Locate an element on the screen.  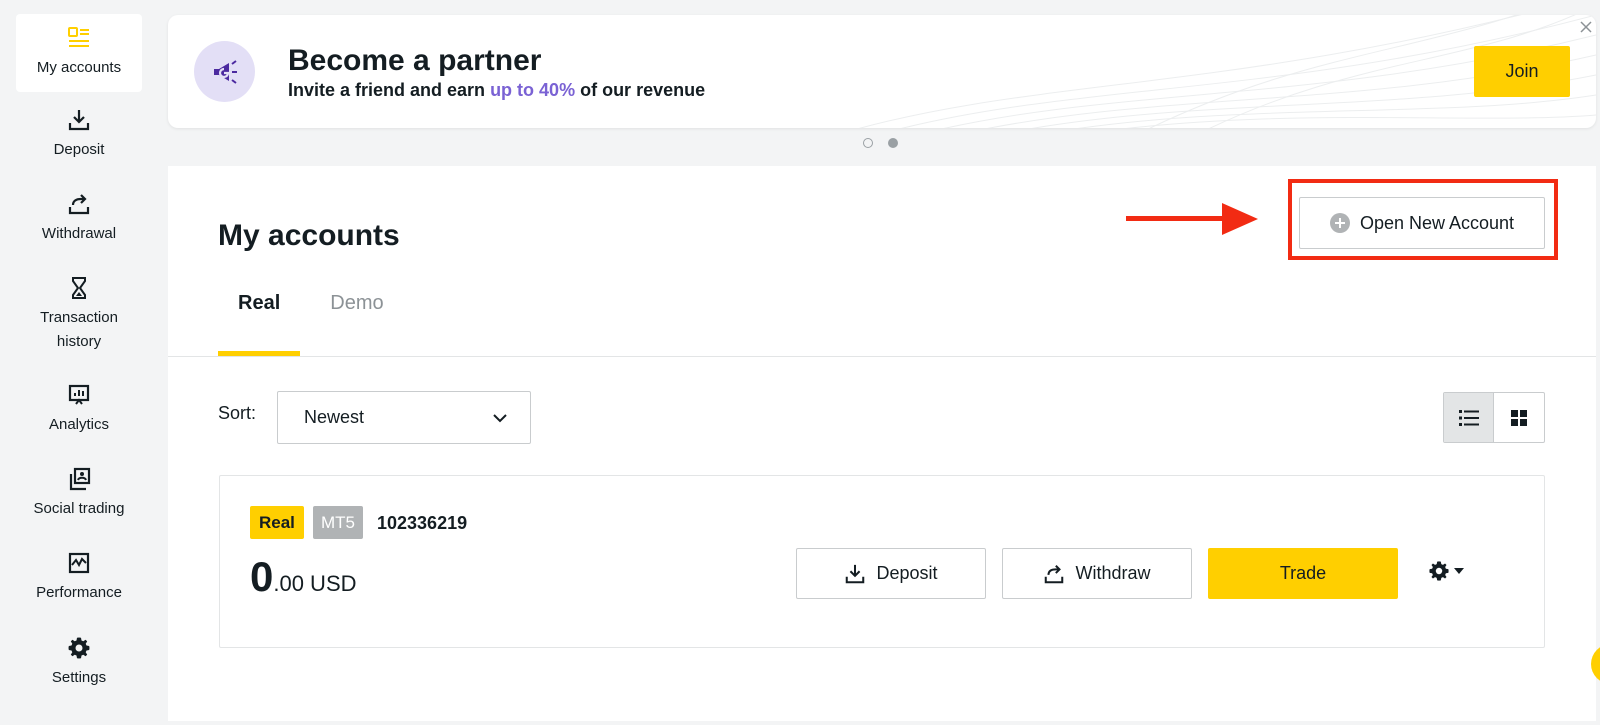
sidebar-item-performance: Performance is located at coordinates (79, 581).